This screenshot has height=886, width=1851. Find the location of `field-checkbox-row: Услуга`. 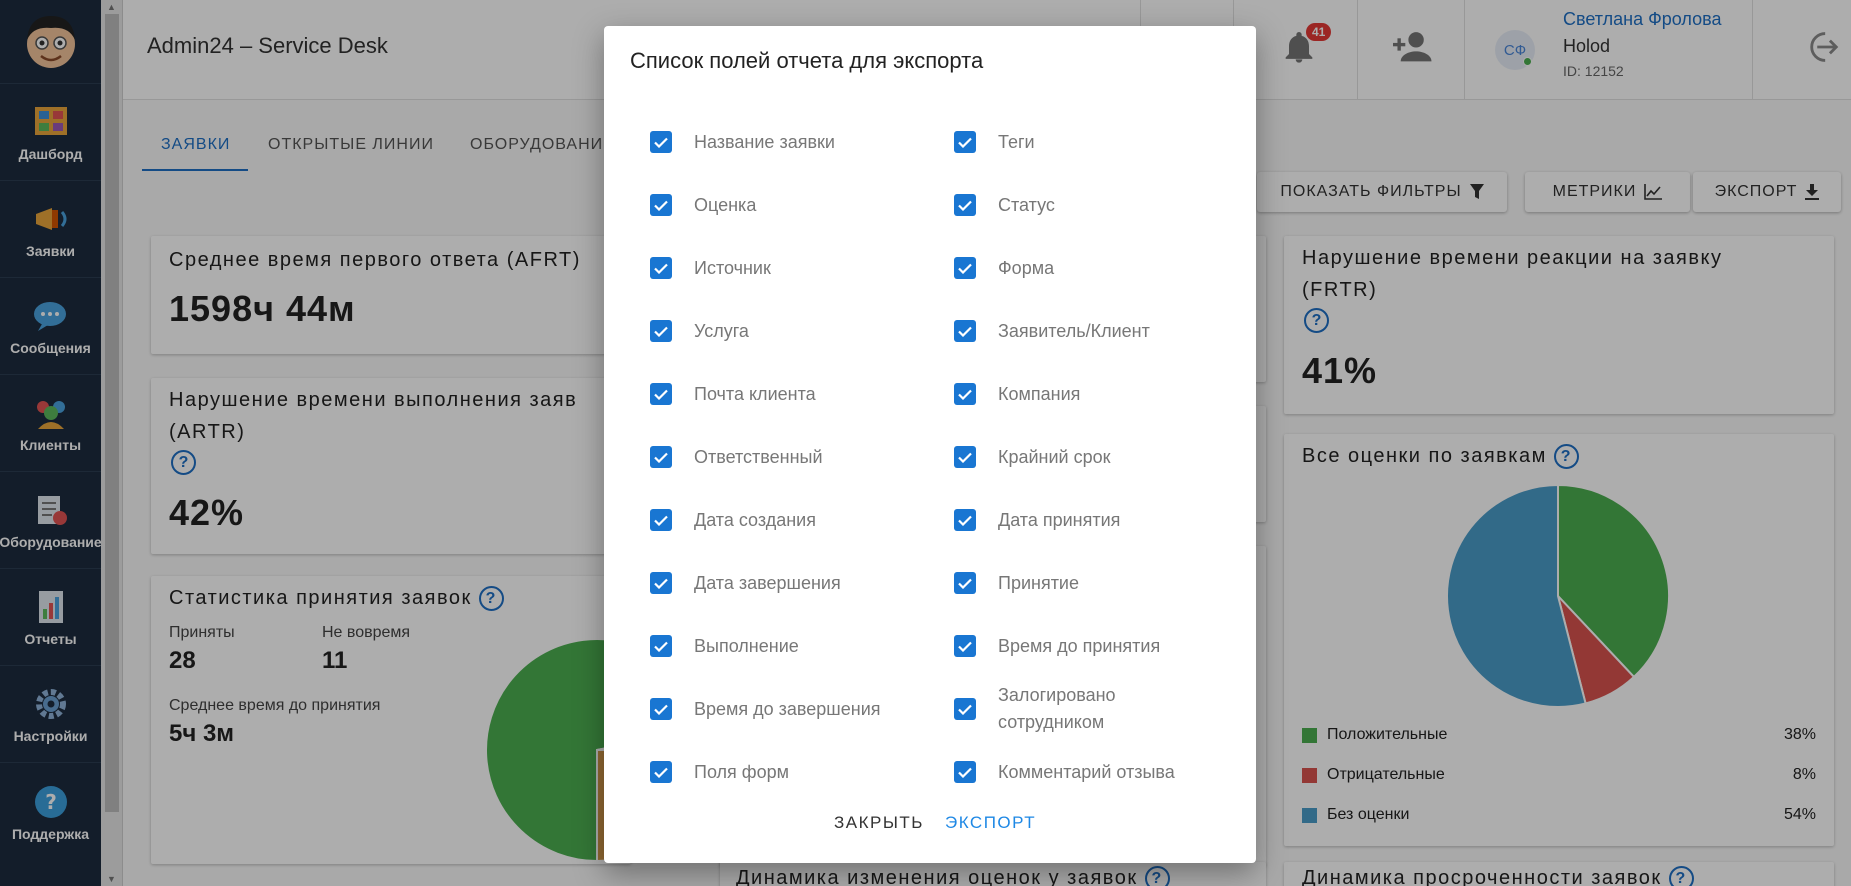

field-checkbox-row: Услуга is located at coordinates (780, 331).